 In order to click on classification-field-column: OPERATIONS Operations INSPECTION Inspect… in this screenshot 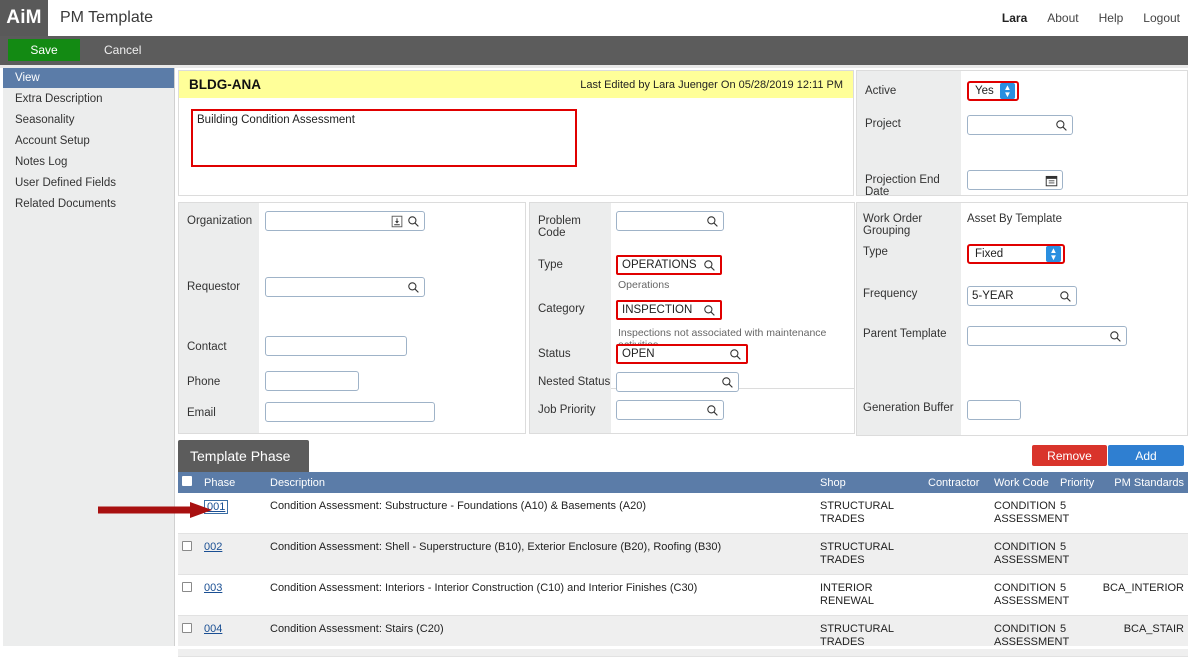, I will do `click(732, 318)`.